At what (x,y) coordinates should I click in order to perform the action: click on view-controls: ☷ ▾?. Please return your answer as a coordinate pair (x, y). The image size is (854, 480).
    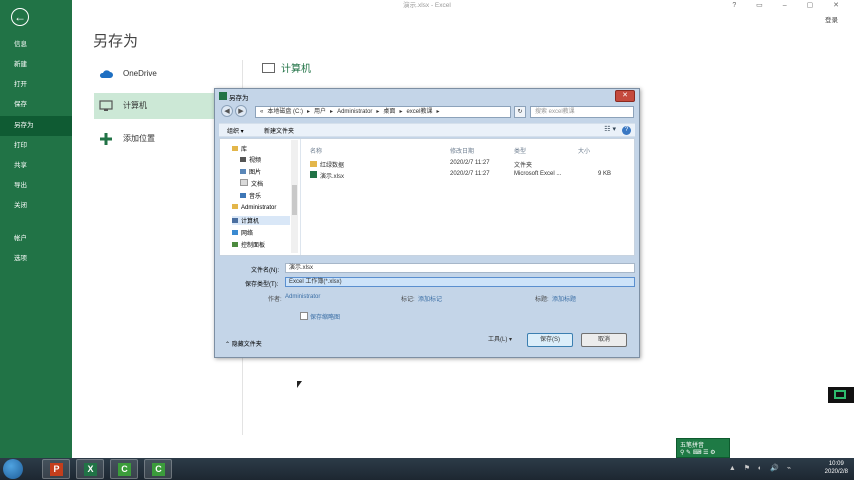
    Looking at the image, I should click on (617, 130).